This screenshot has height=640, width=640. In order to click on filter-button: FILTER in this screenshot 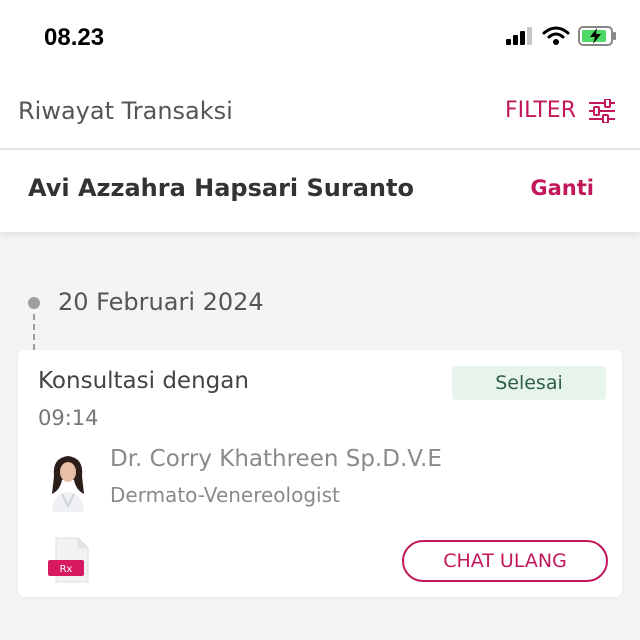, I will do `click(560, 110)`.